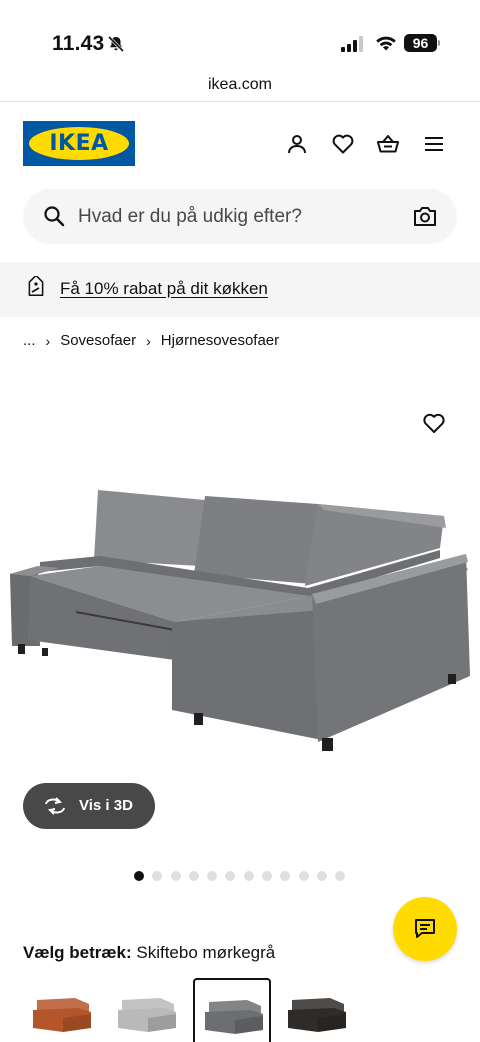 Image resolution: width=480 pixels, height=1042 pixels. What do you see at coordinates (434, 423) in the screenshot?
I see `favorite-heart-icon` at bounding box center [434, 423].